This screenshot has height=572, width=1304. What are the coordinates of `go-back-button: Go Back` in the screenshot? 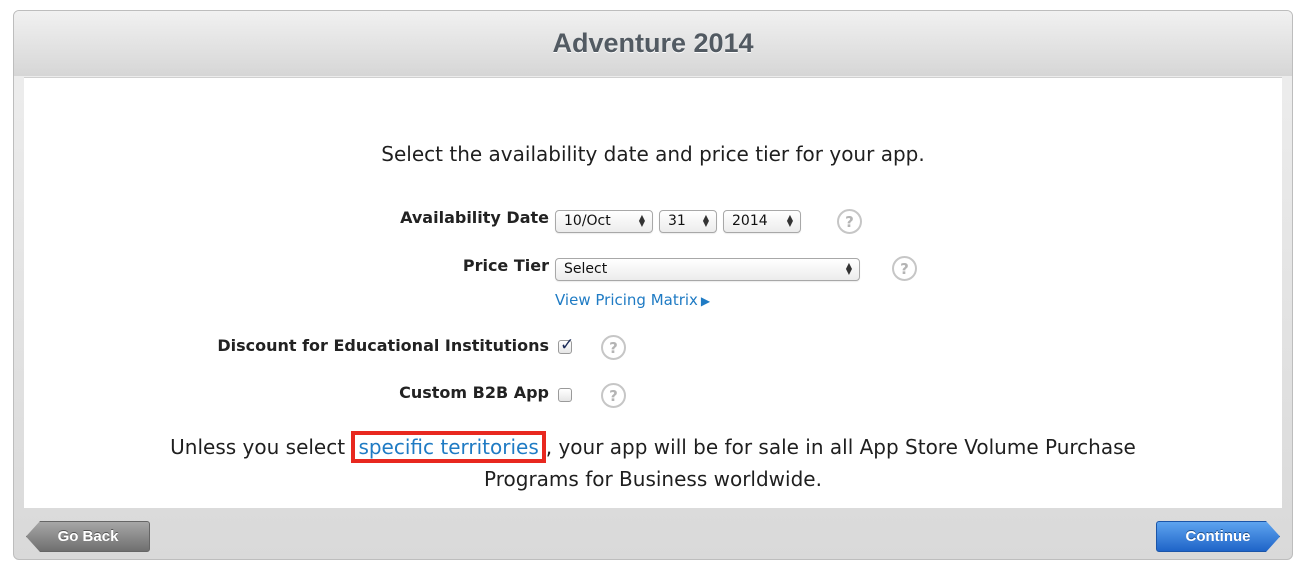 It's located at (88, 536).